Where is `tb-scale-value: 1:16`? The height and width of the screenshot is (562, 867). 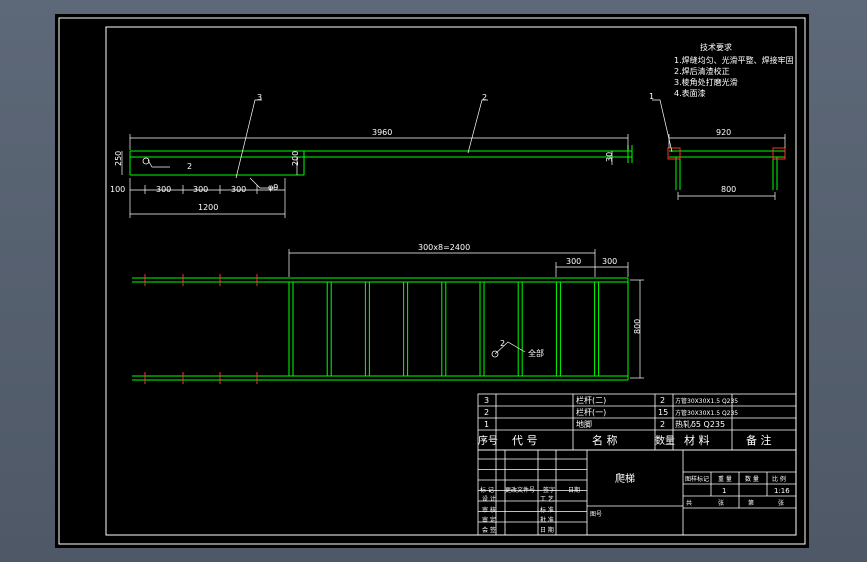
tb-scale-value: 1:16 is located at coordinates (782, 491).